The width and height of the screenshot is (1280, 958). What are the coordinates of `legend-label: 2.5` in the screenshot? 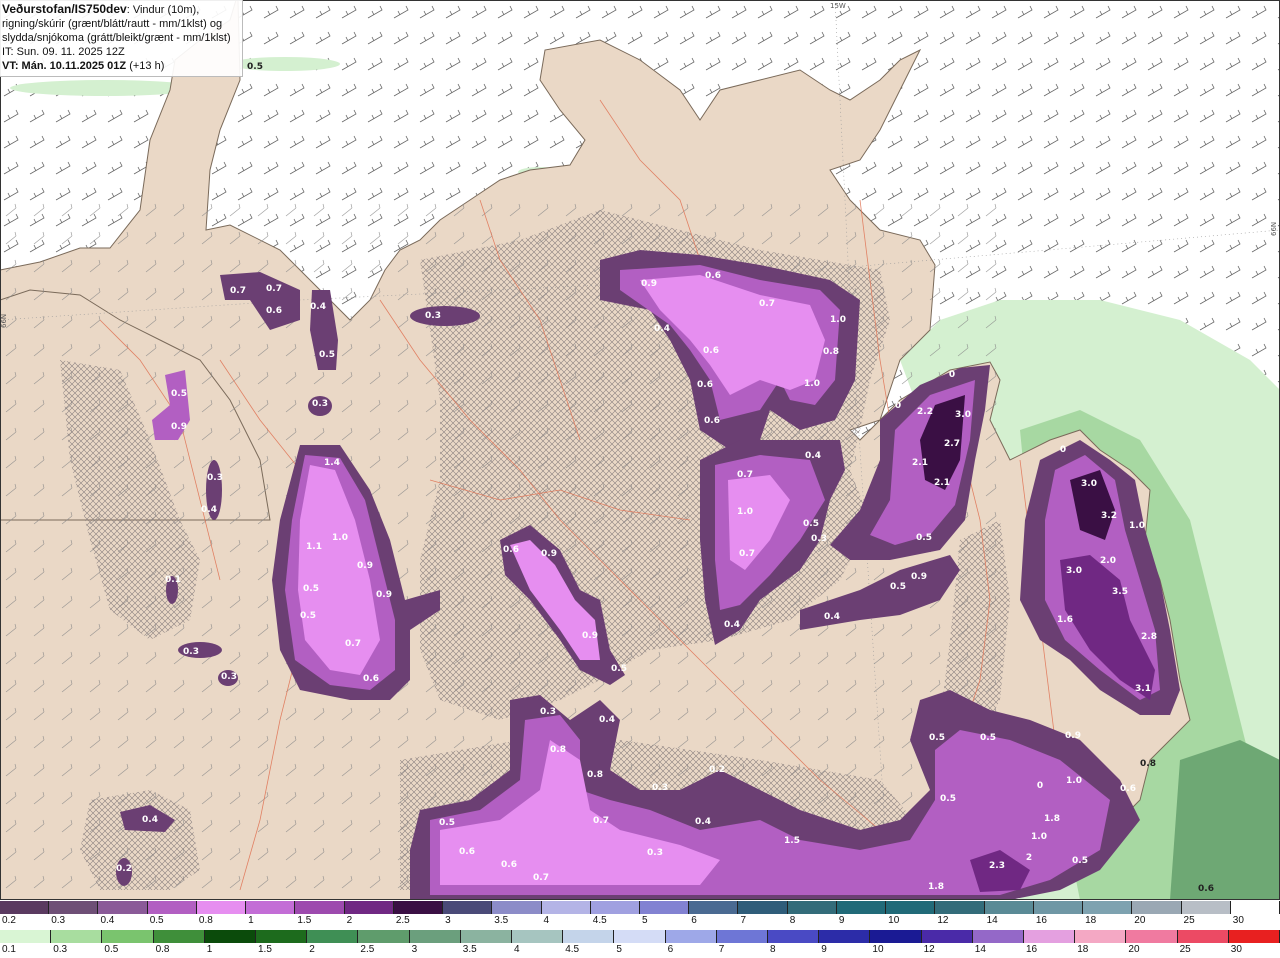 It's located at (367, 949).